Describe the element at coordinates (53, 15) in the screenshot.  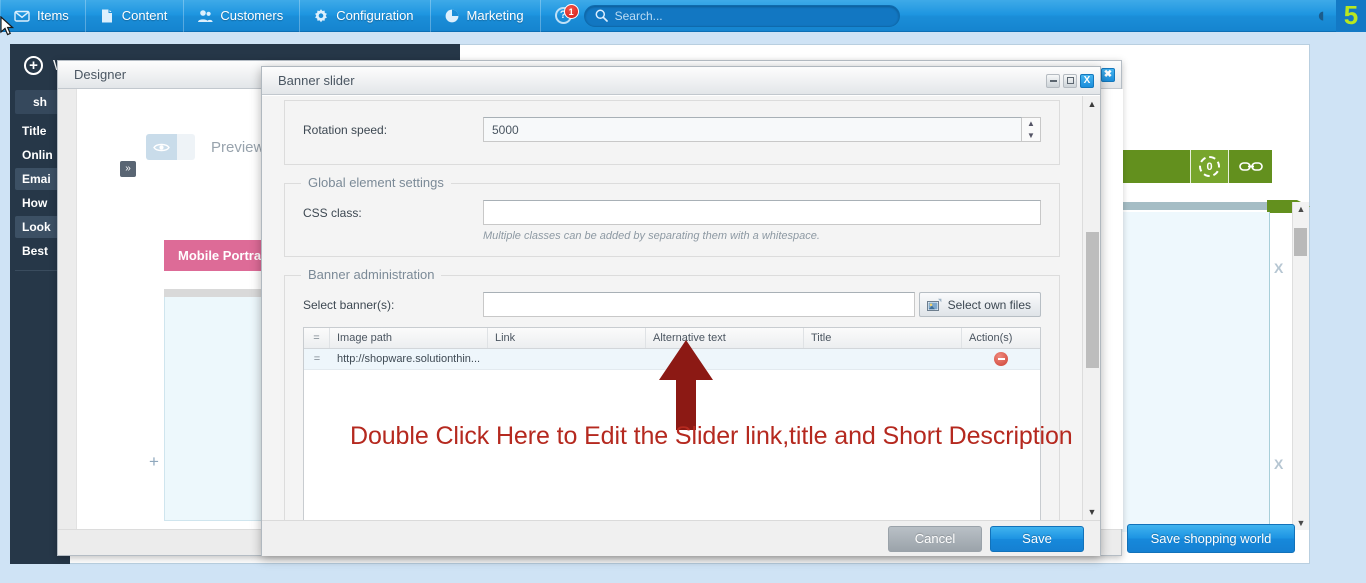
I see `nav-item-items-label: Items` at that location.